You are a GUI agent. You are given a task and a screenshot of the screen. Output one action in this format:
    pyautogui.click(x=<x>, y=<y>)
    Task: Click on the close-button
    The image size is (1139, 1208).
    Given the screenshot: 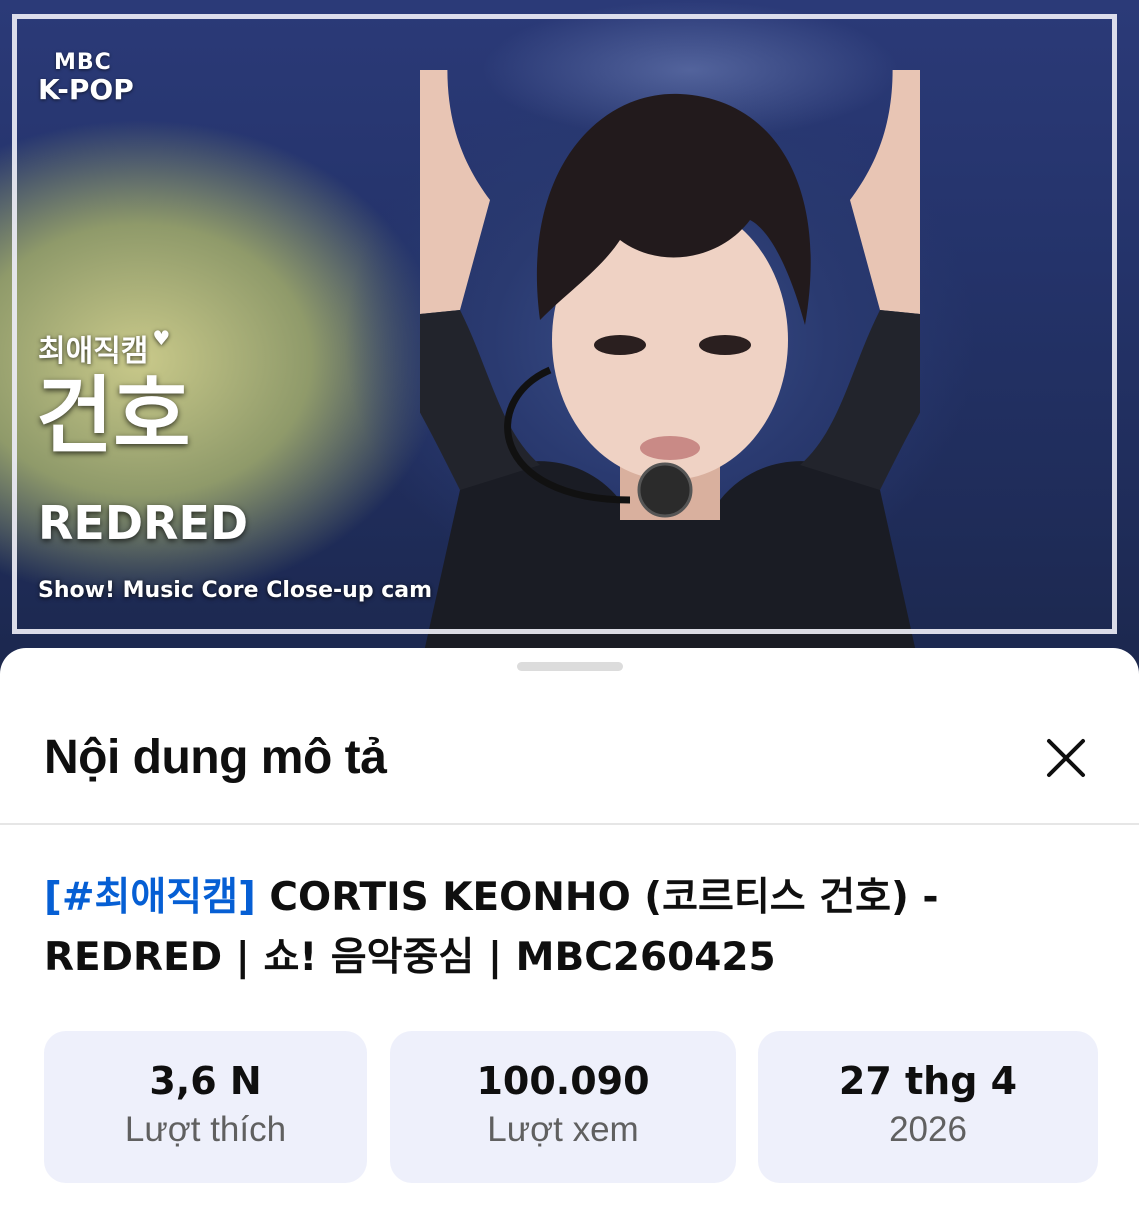 What is the action you would take?
    pyautogui.click(x=1066, y=758)
    